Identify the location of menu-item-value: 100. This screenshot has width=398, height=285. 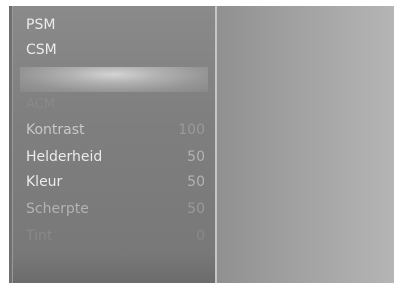
(191, 130).